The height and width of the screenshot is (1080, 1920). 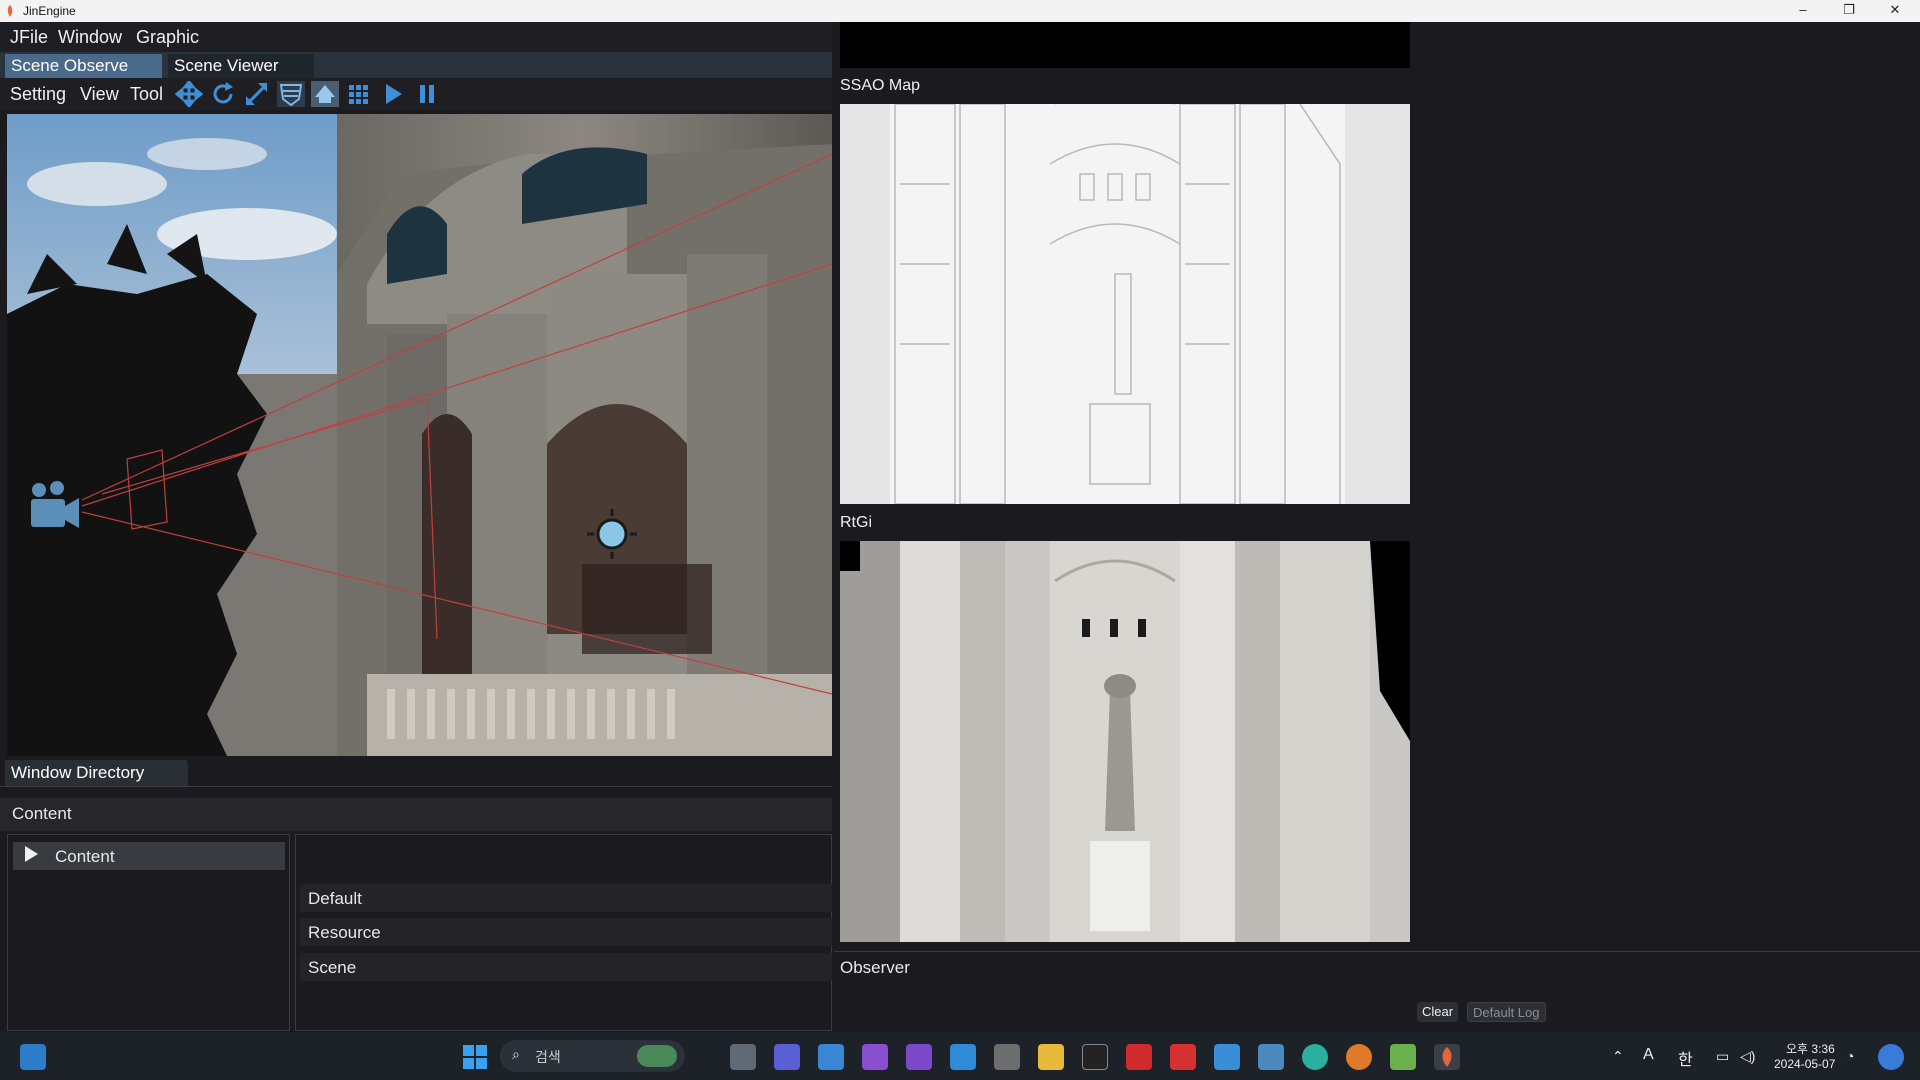 What do you see at coordinates (566, 932) in the screenshot?
I see `list-item-resource: Resource` at bounding box center [566, 932].